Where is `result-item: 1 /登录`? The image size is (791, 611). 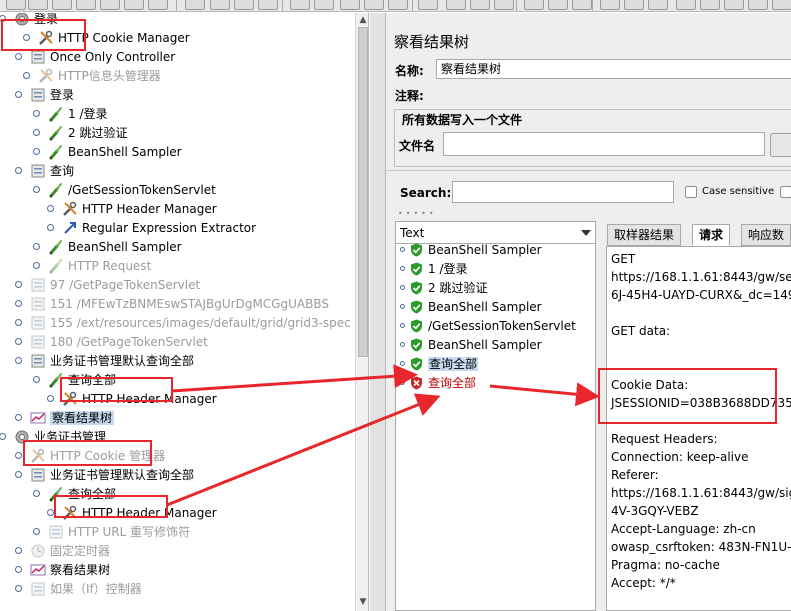
result-item: 1 /登录 is located at coordinates (439, 269).